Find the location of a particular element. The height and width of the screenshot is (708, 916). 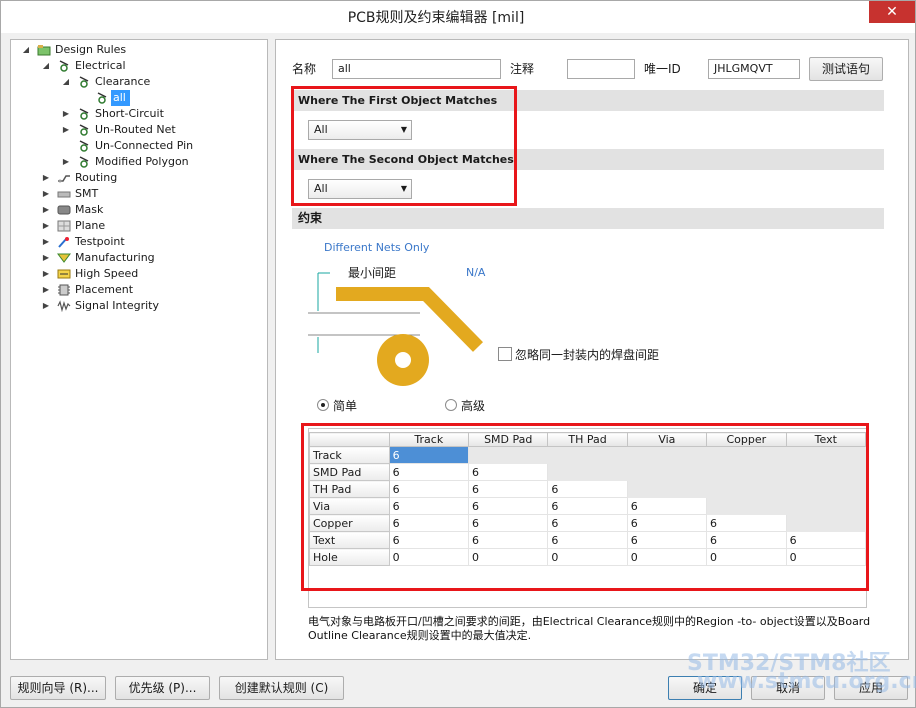

tree-item-signal-integrity: ▶ Signal Integrity is located at coordinates (133, 306).